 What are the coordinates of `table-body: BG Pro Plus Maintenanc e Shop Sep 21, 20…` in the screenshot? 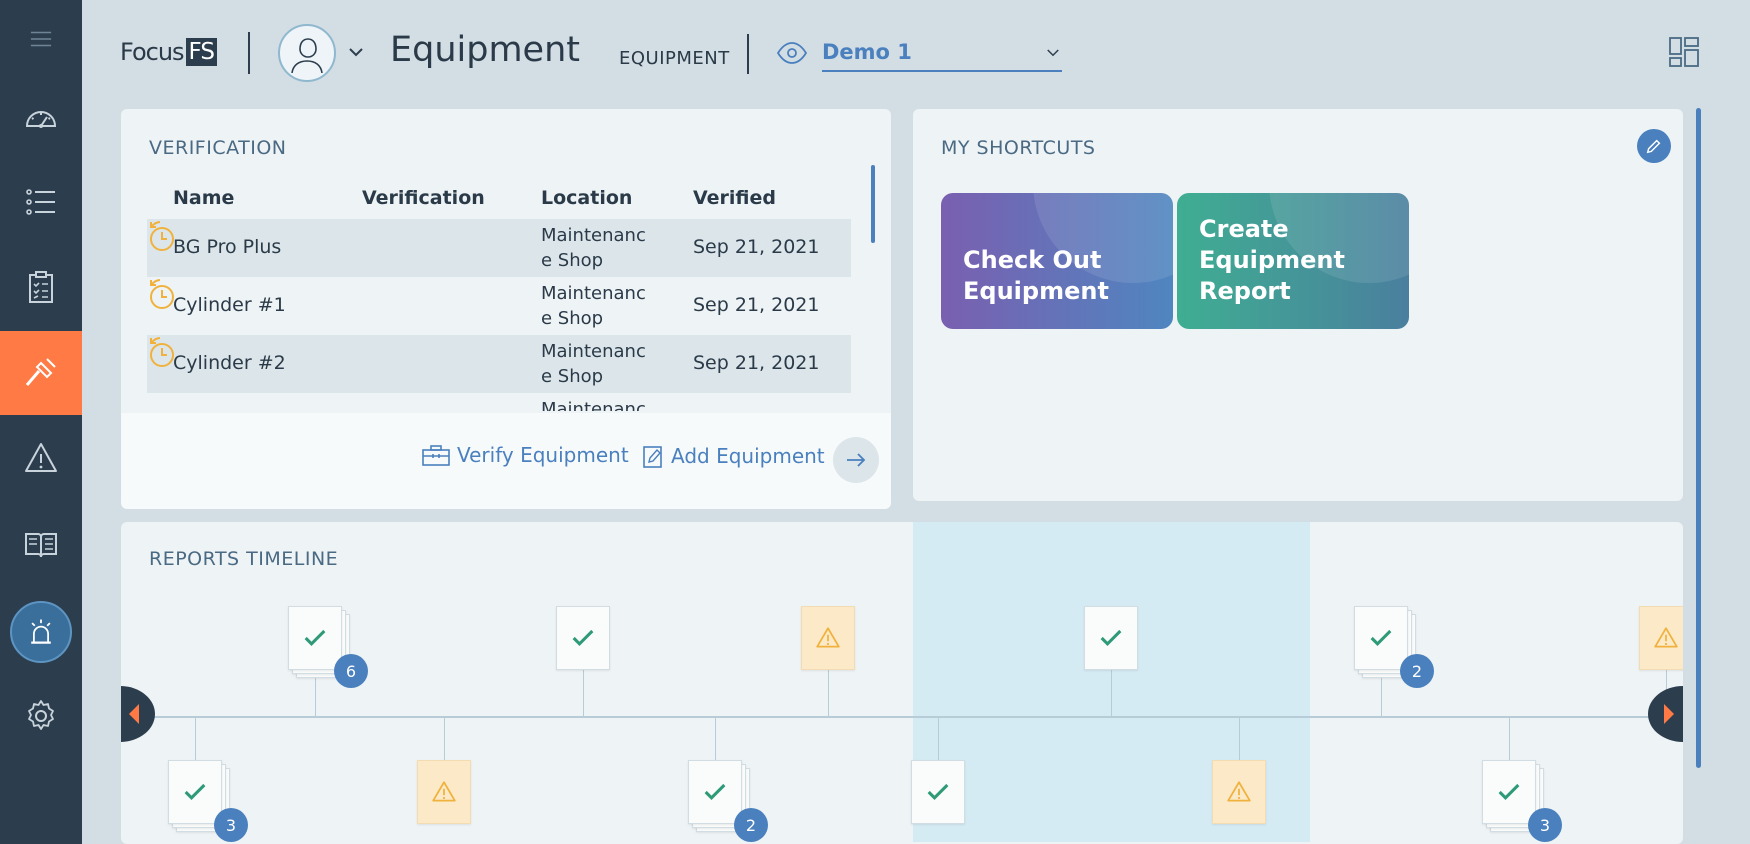 It's located at (499, 315).